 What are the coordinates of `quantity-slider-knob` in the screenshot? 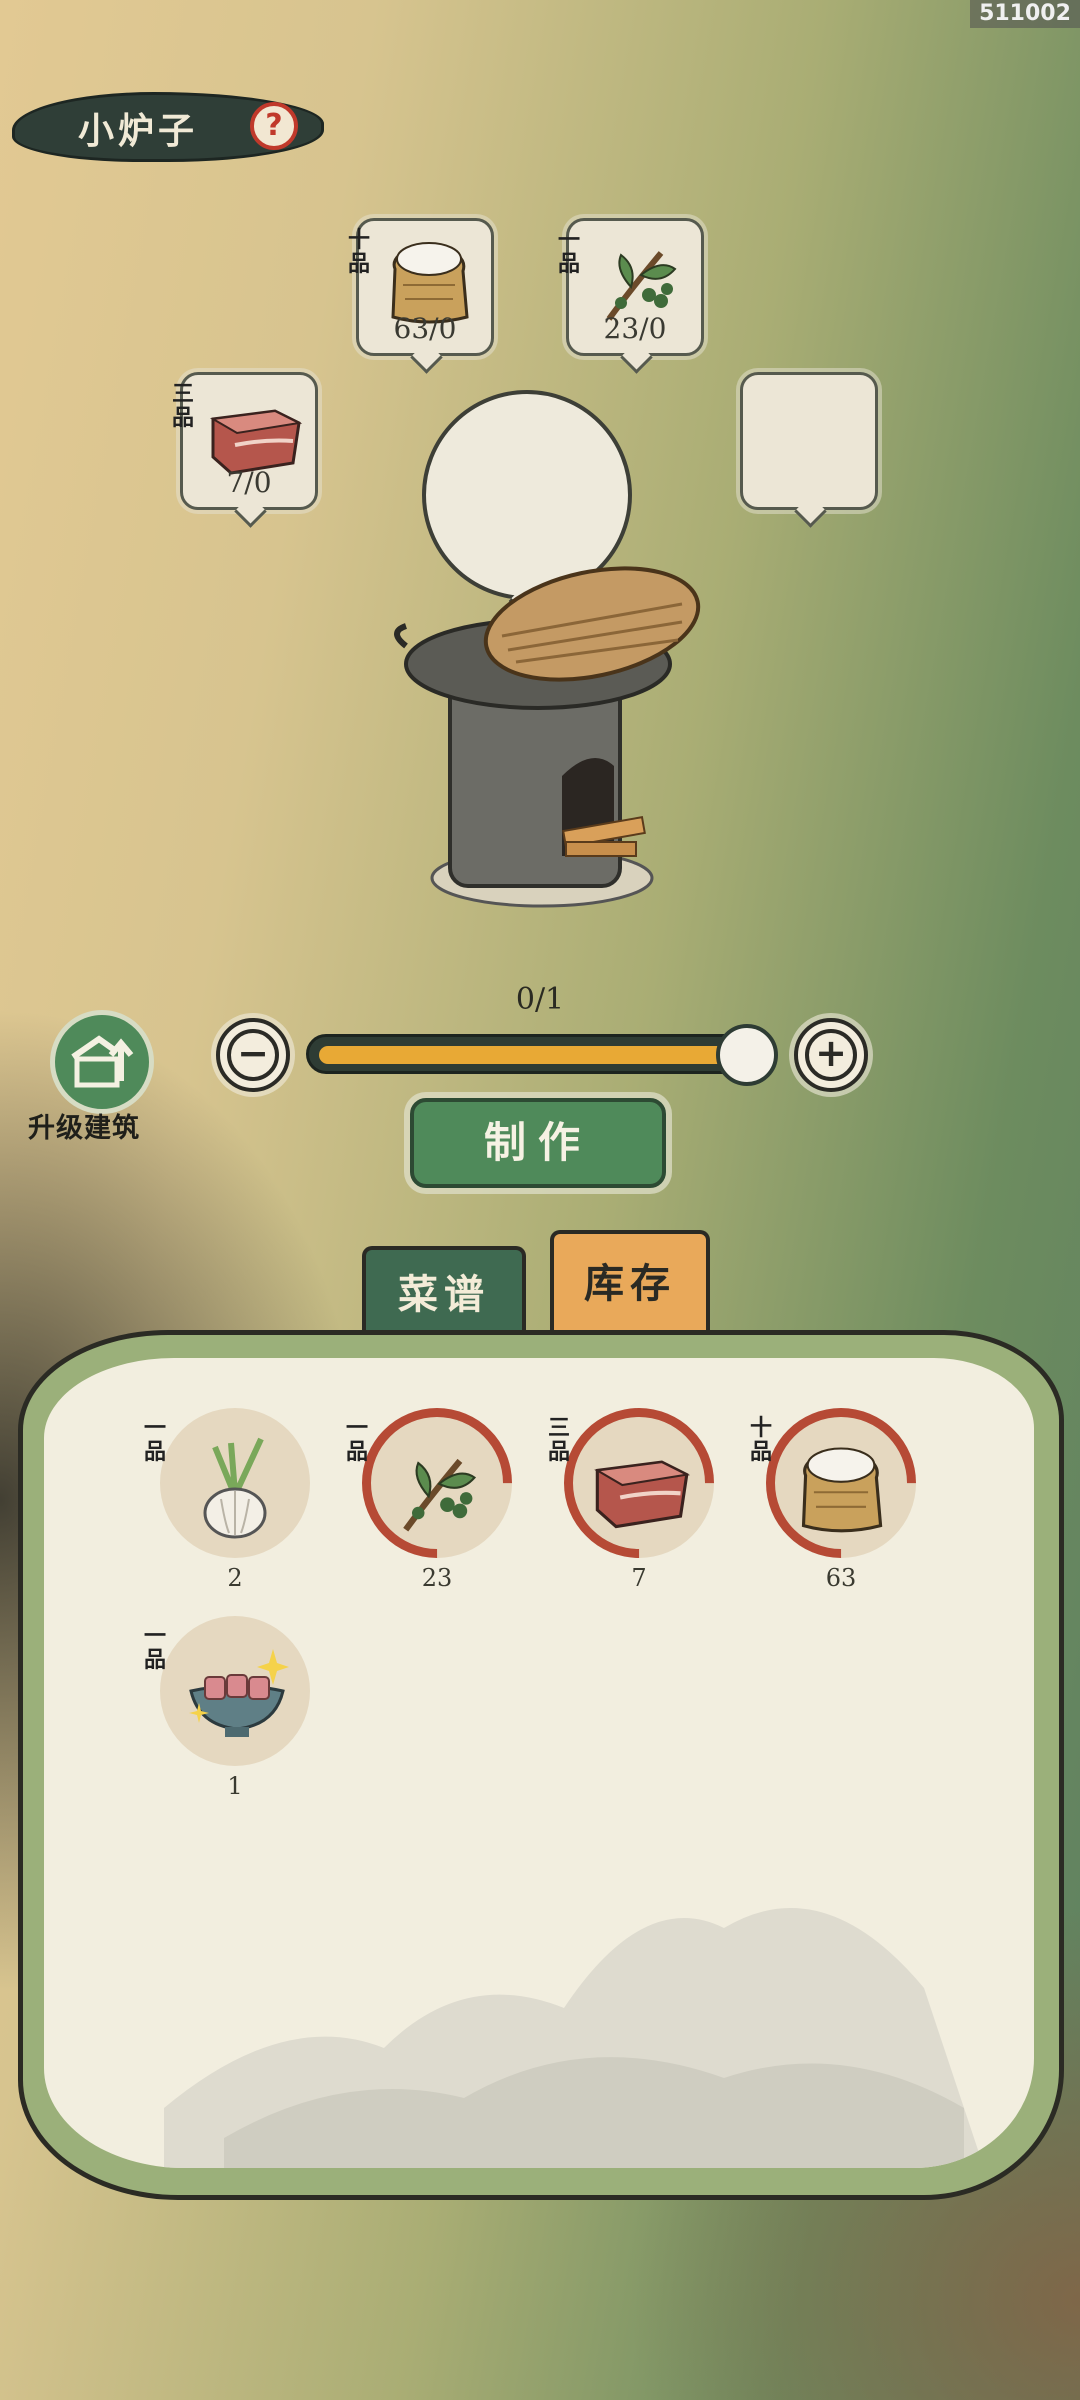 It's located at (747, 1055).